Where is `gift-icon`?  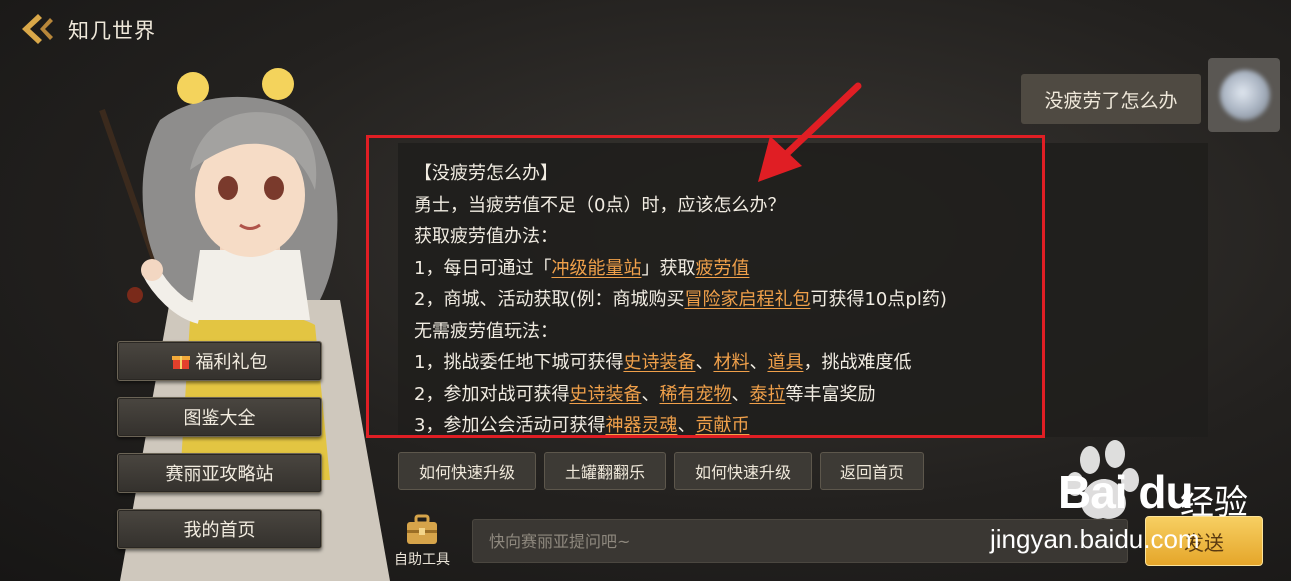
gift-icon is located at coordinates (180, 362).